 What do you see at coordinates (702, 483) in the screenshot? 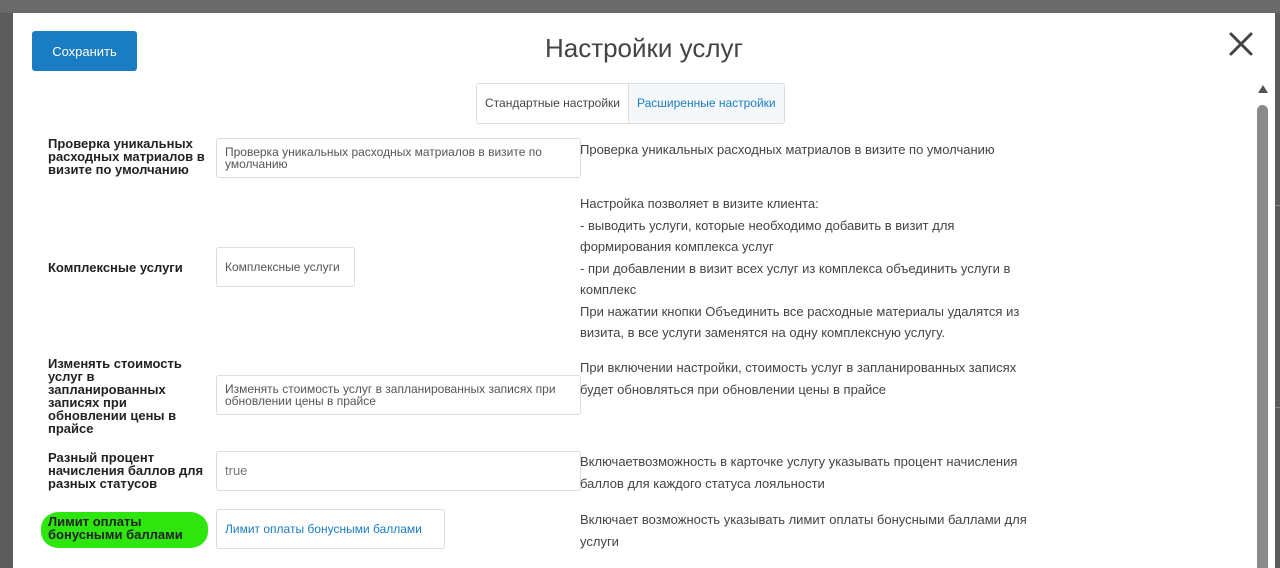
I see `setting-description-line: баллов для каждого статуса лояльности` at bounding box center [702, 483].